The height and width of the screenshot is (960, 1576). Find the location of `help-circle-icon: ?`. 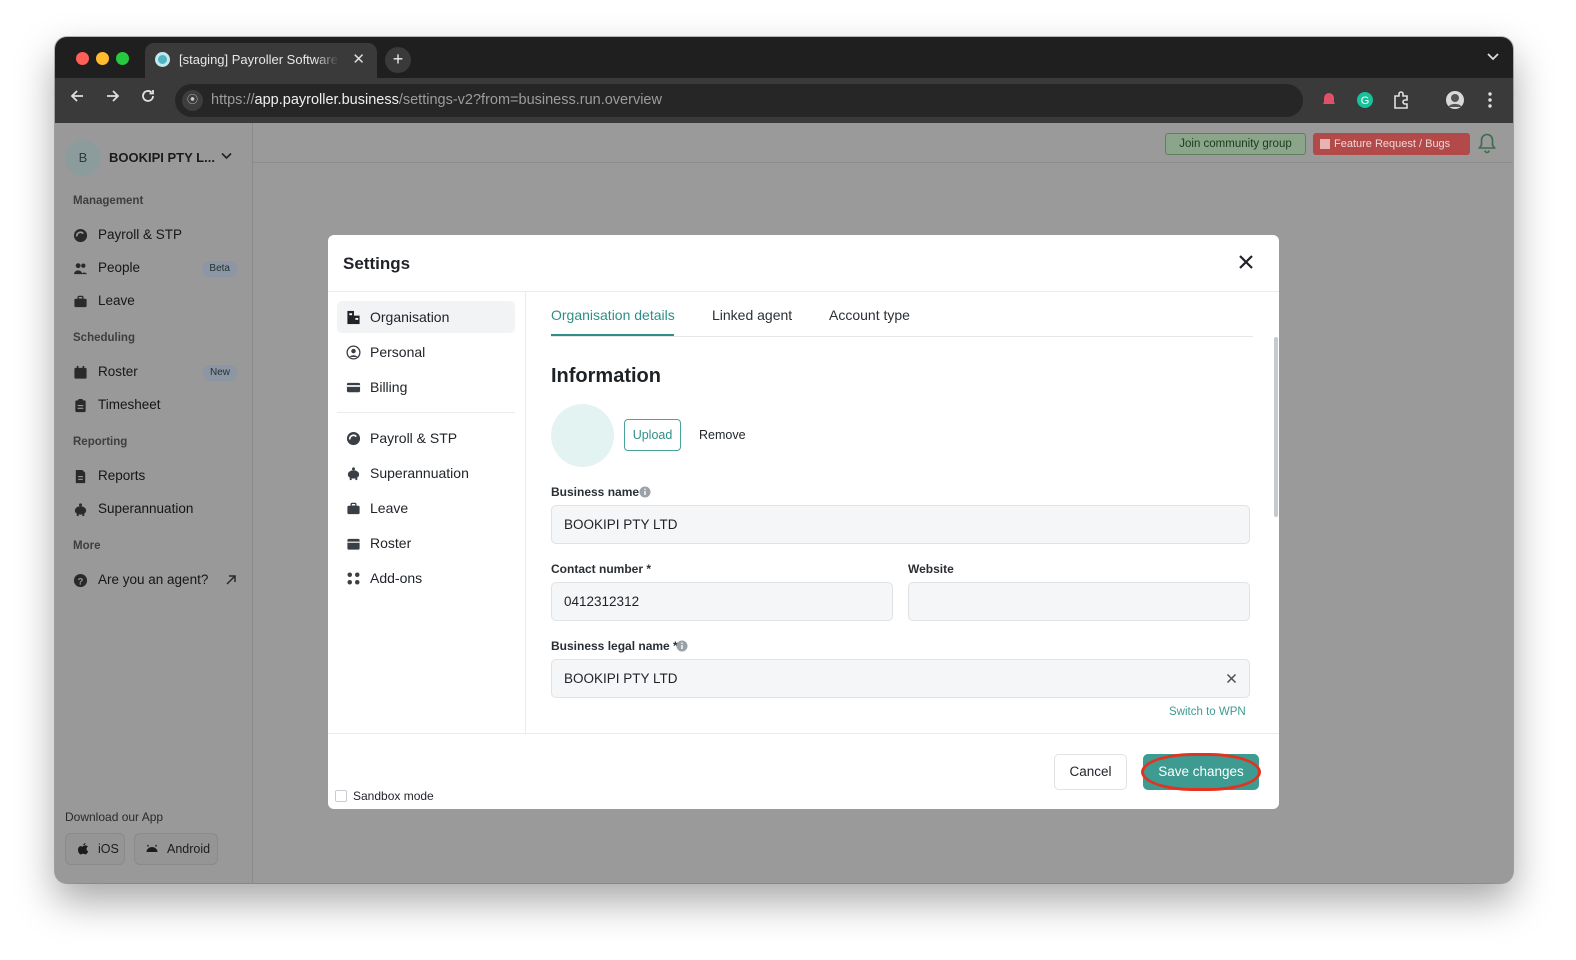

help-circle-icon: ? is located at coordinates (80, 580).